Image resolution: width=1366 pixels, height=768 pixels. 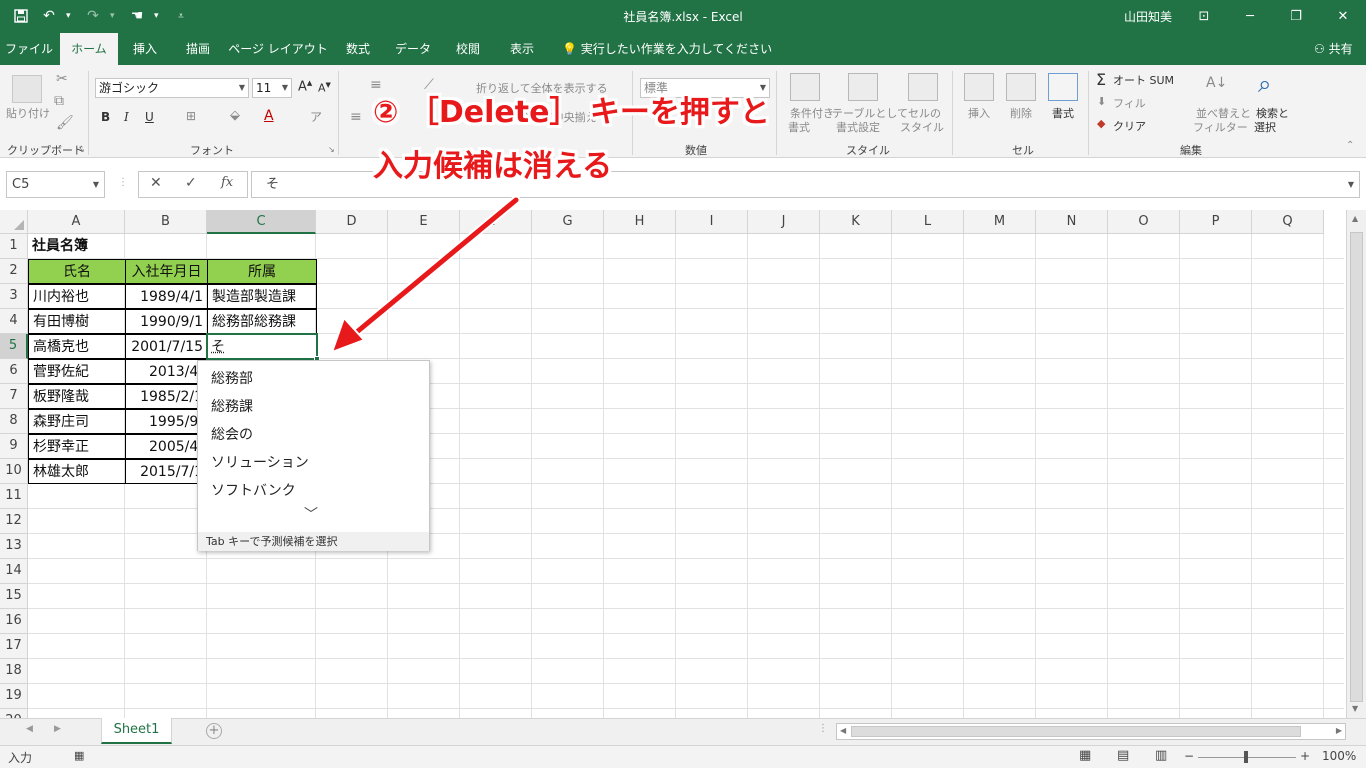 What do you see at coordinates (1305, 756) in the screenshot?
I see `zoom-in-button: +` at bounding box center [1305, 756].